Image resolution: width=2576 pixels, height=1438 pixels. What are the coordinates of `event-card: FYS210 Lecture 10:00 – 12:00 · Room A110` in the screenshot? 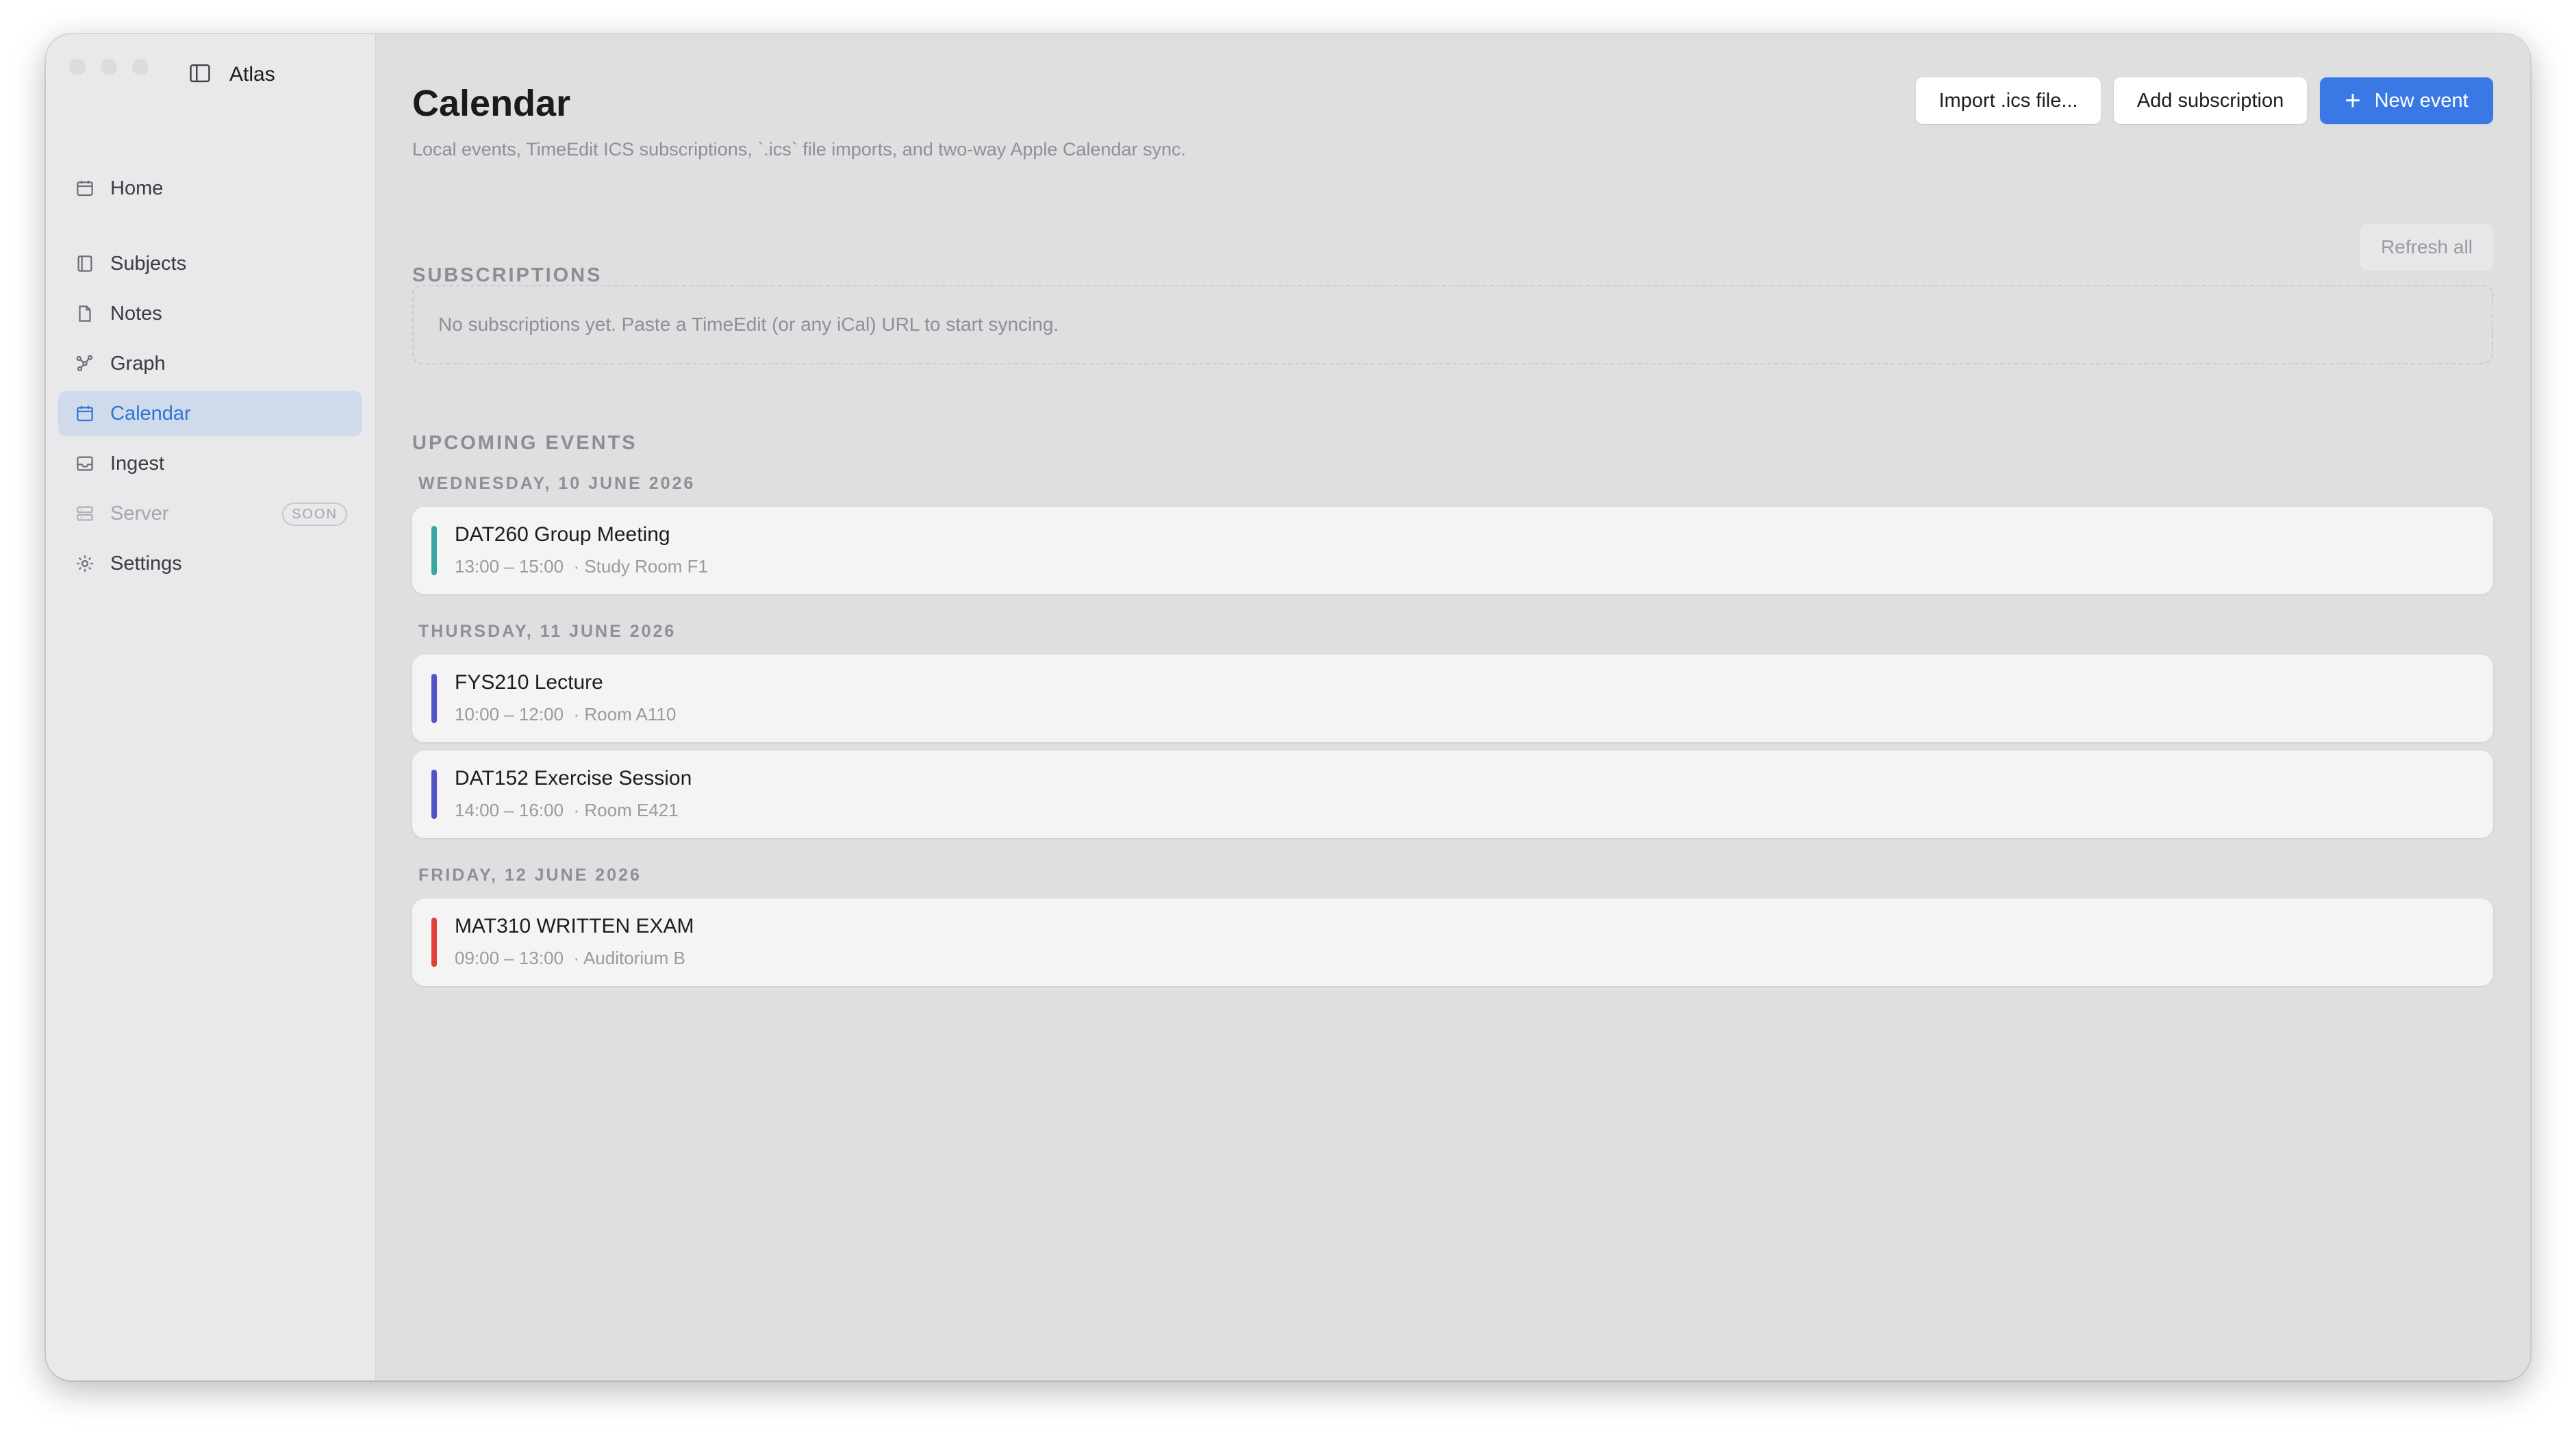 It's located at (1452, 698).